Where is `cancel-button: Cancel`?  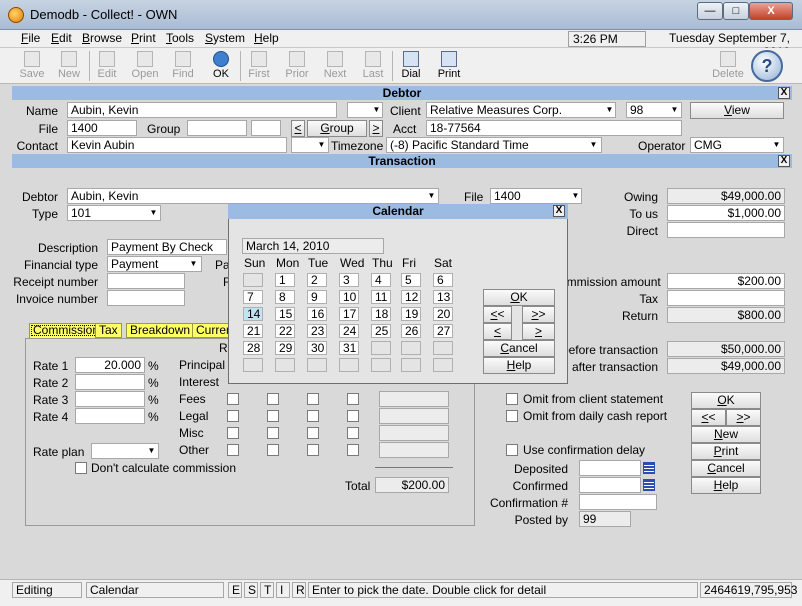
cancel-button: Cancel is located at coordinates (726, 468).